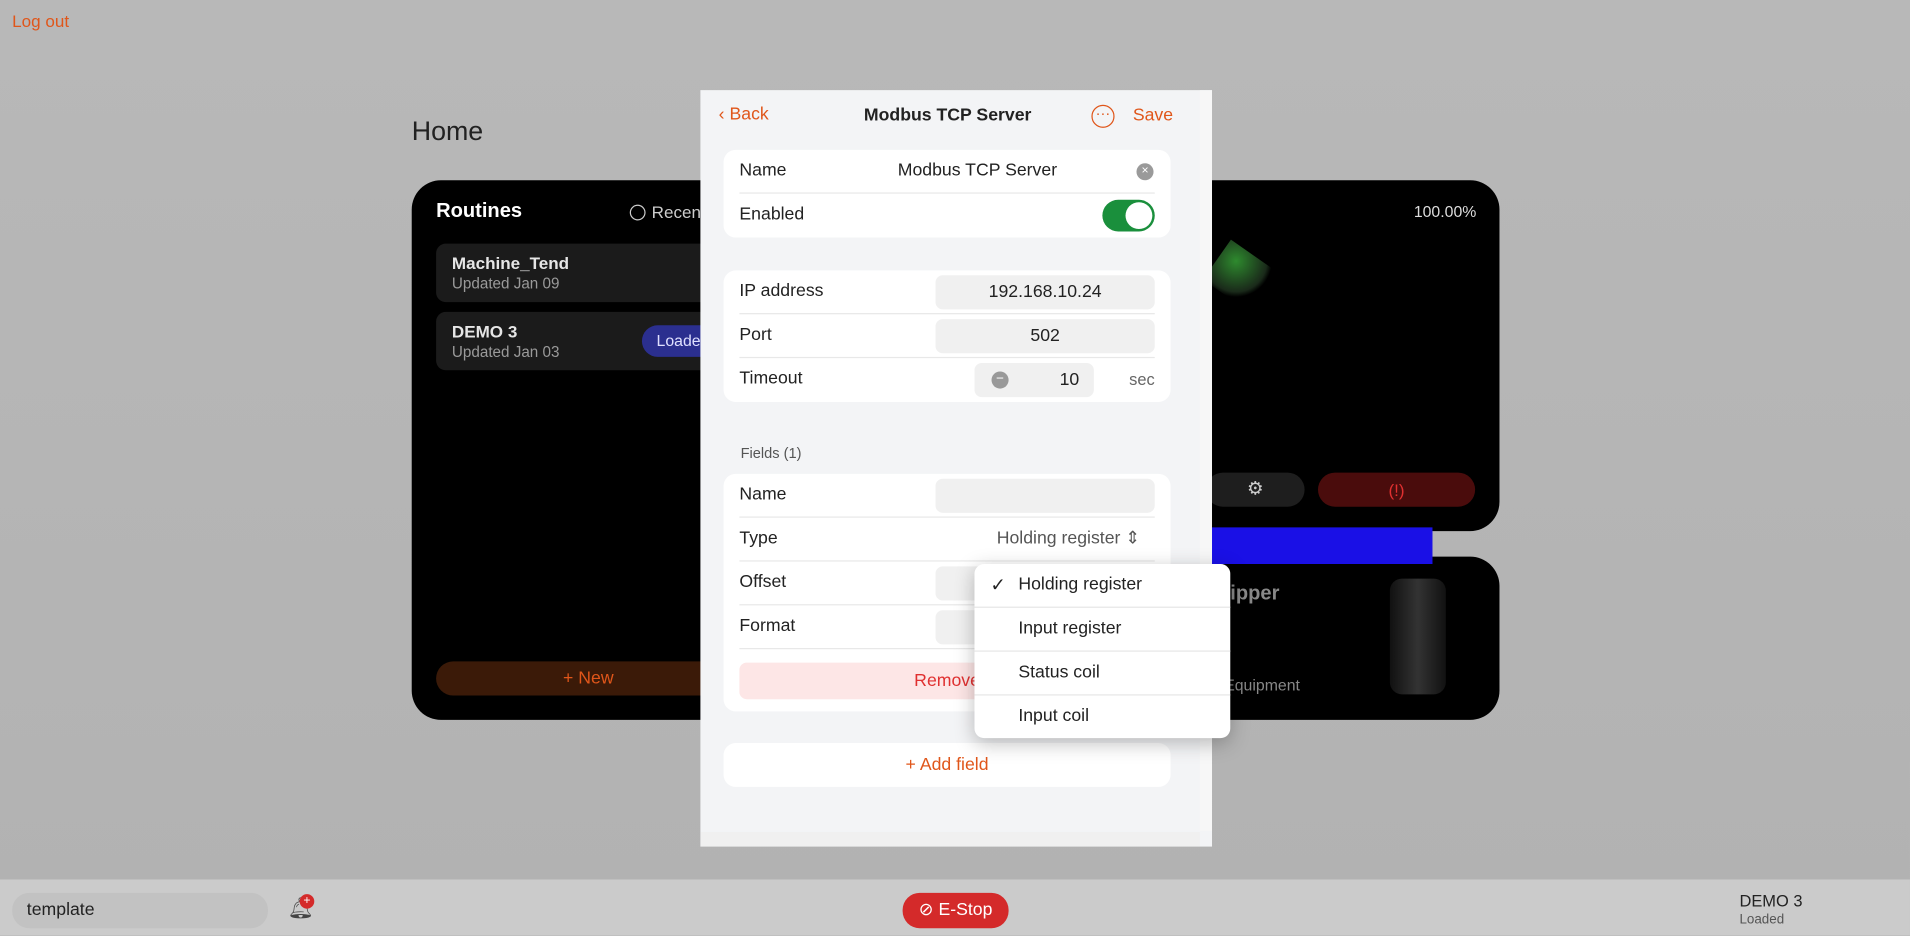  What do you see at coordinates (1771, 900) in the screenshot?
I see `loaded-routine-name: DEMO 3` at bounding box center [1771, 900].